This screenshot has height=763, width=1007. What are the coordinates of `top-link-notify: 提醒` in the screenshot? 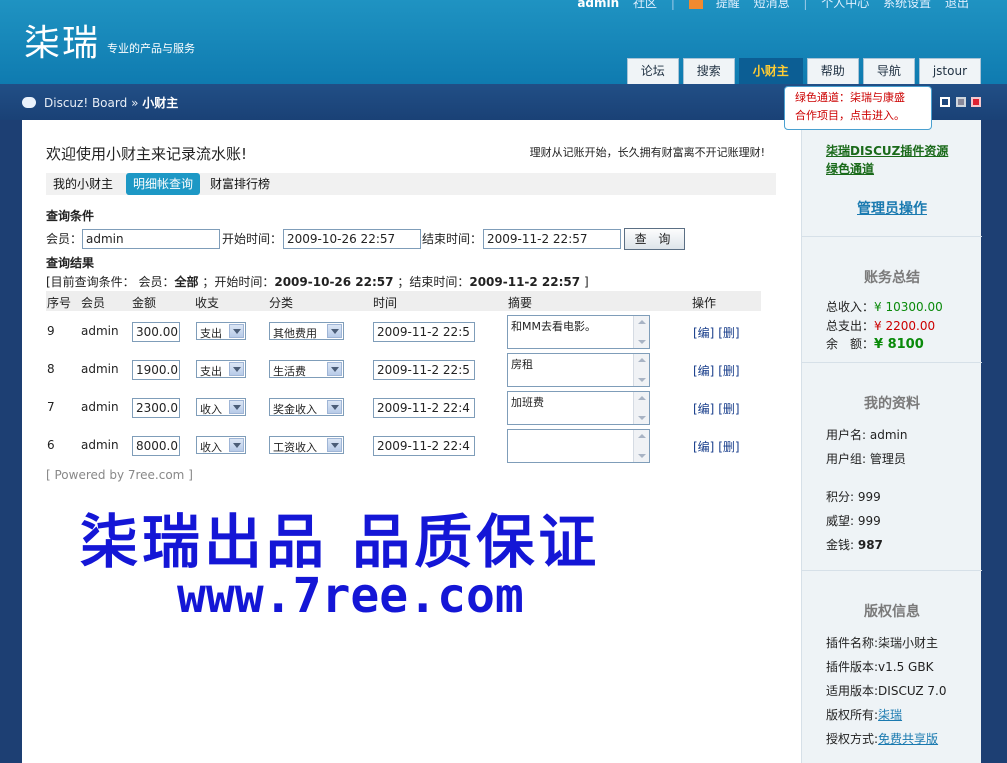 It's located at (714, 5).